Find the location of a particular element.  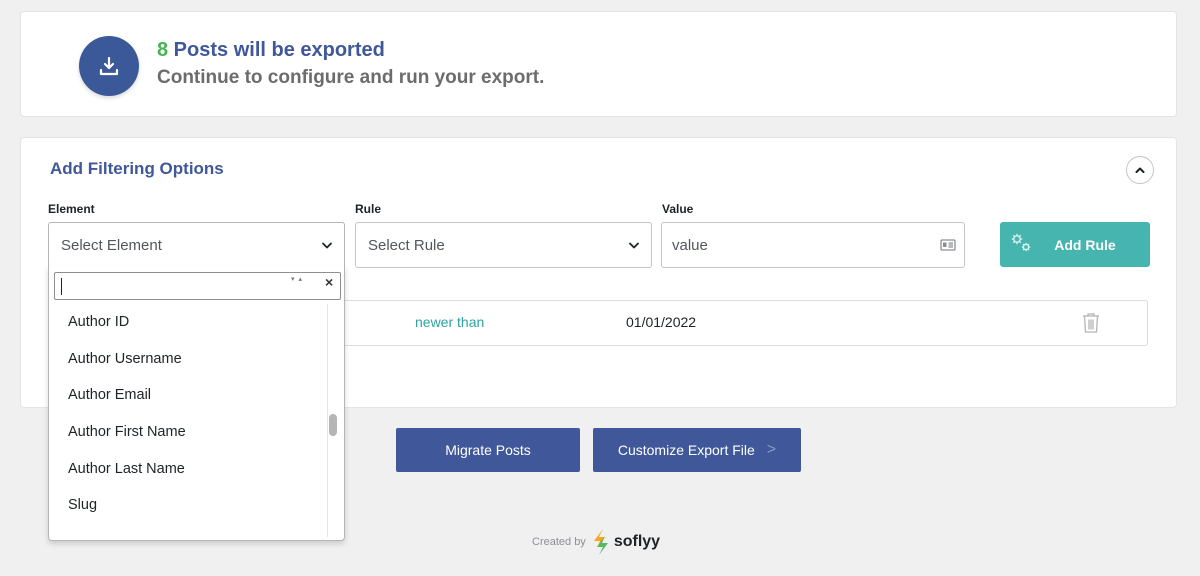

migrate-posts-label: Migrate Posts is located at coordinates (488, 450).